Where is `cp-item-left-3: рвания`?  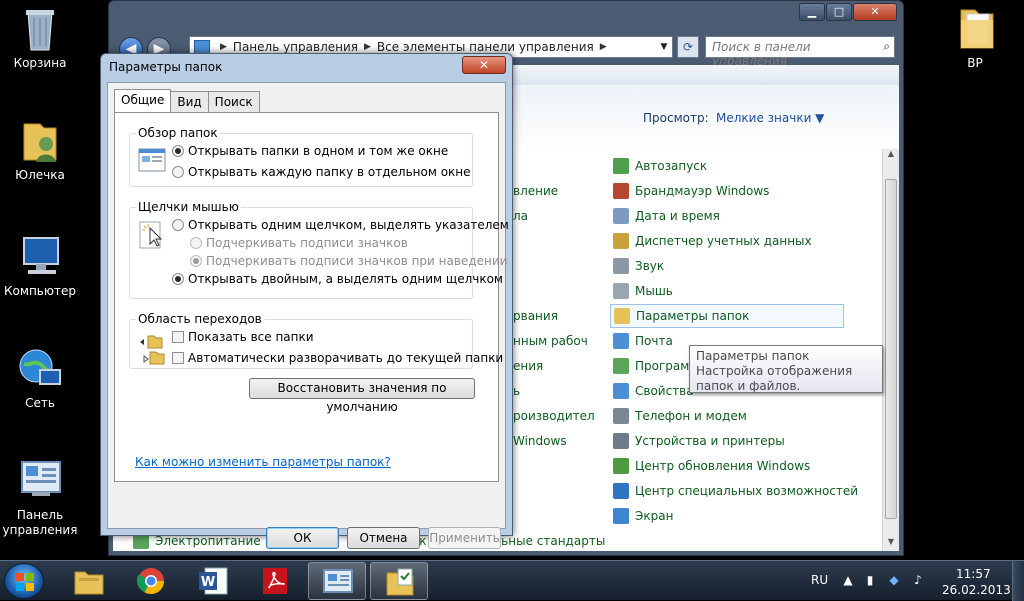 cp-item-left-3: рвания is located at coordinates (535, 316).